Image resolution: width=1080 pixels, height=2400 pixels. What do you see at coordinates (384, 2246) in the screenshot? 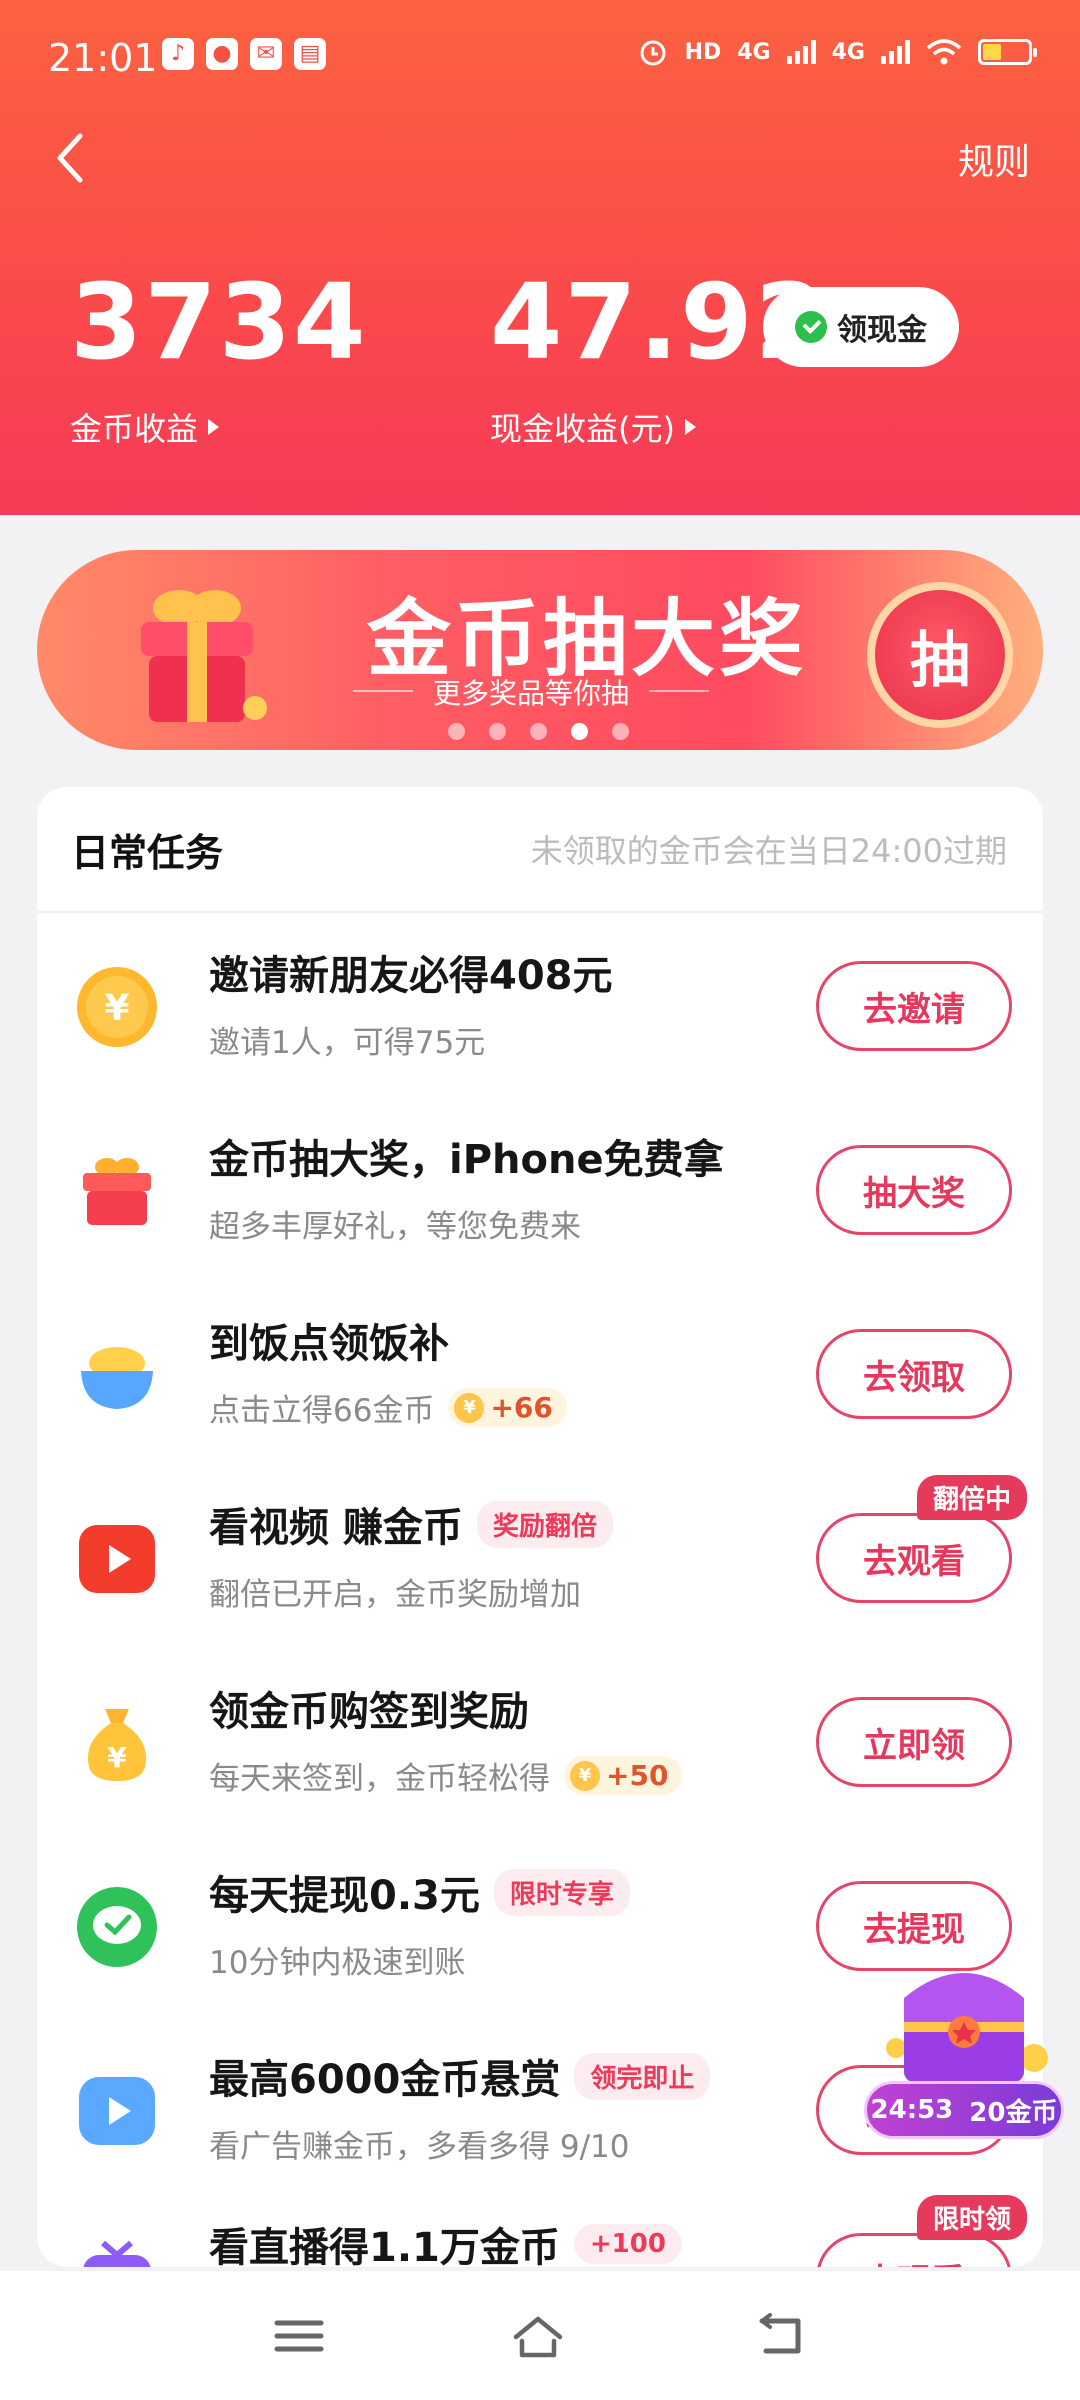
I see `task-title: 看直播得1.1万金币` at bounding box center [384, 2246].